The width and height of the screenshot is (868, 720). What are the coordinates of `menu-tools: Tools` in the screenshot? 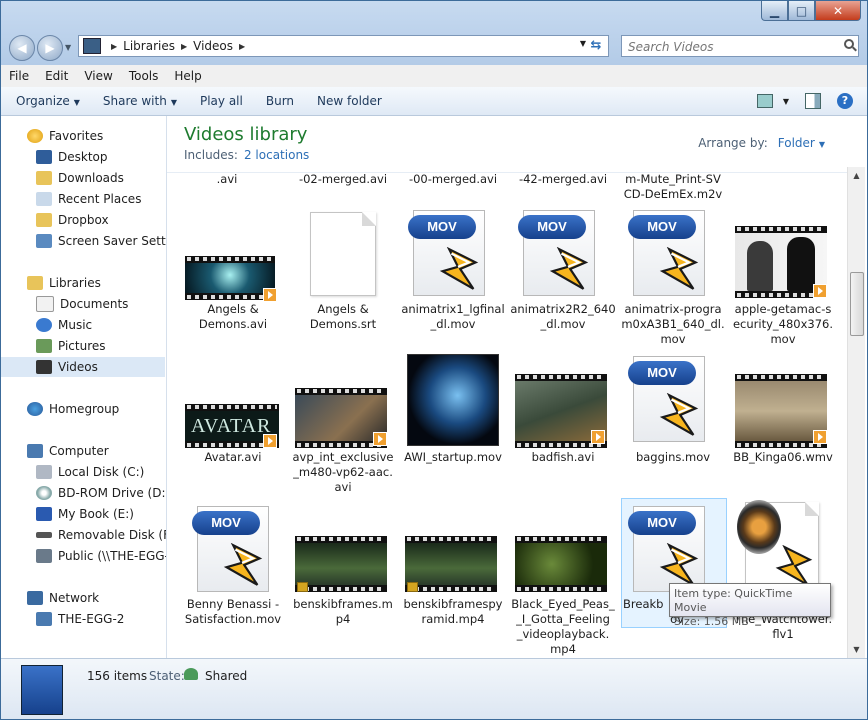 It's located at (144, 76).